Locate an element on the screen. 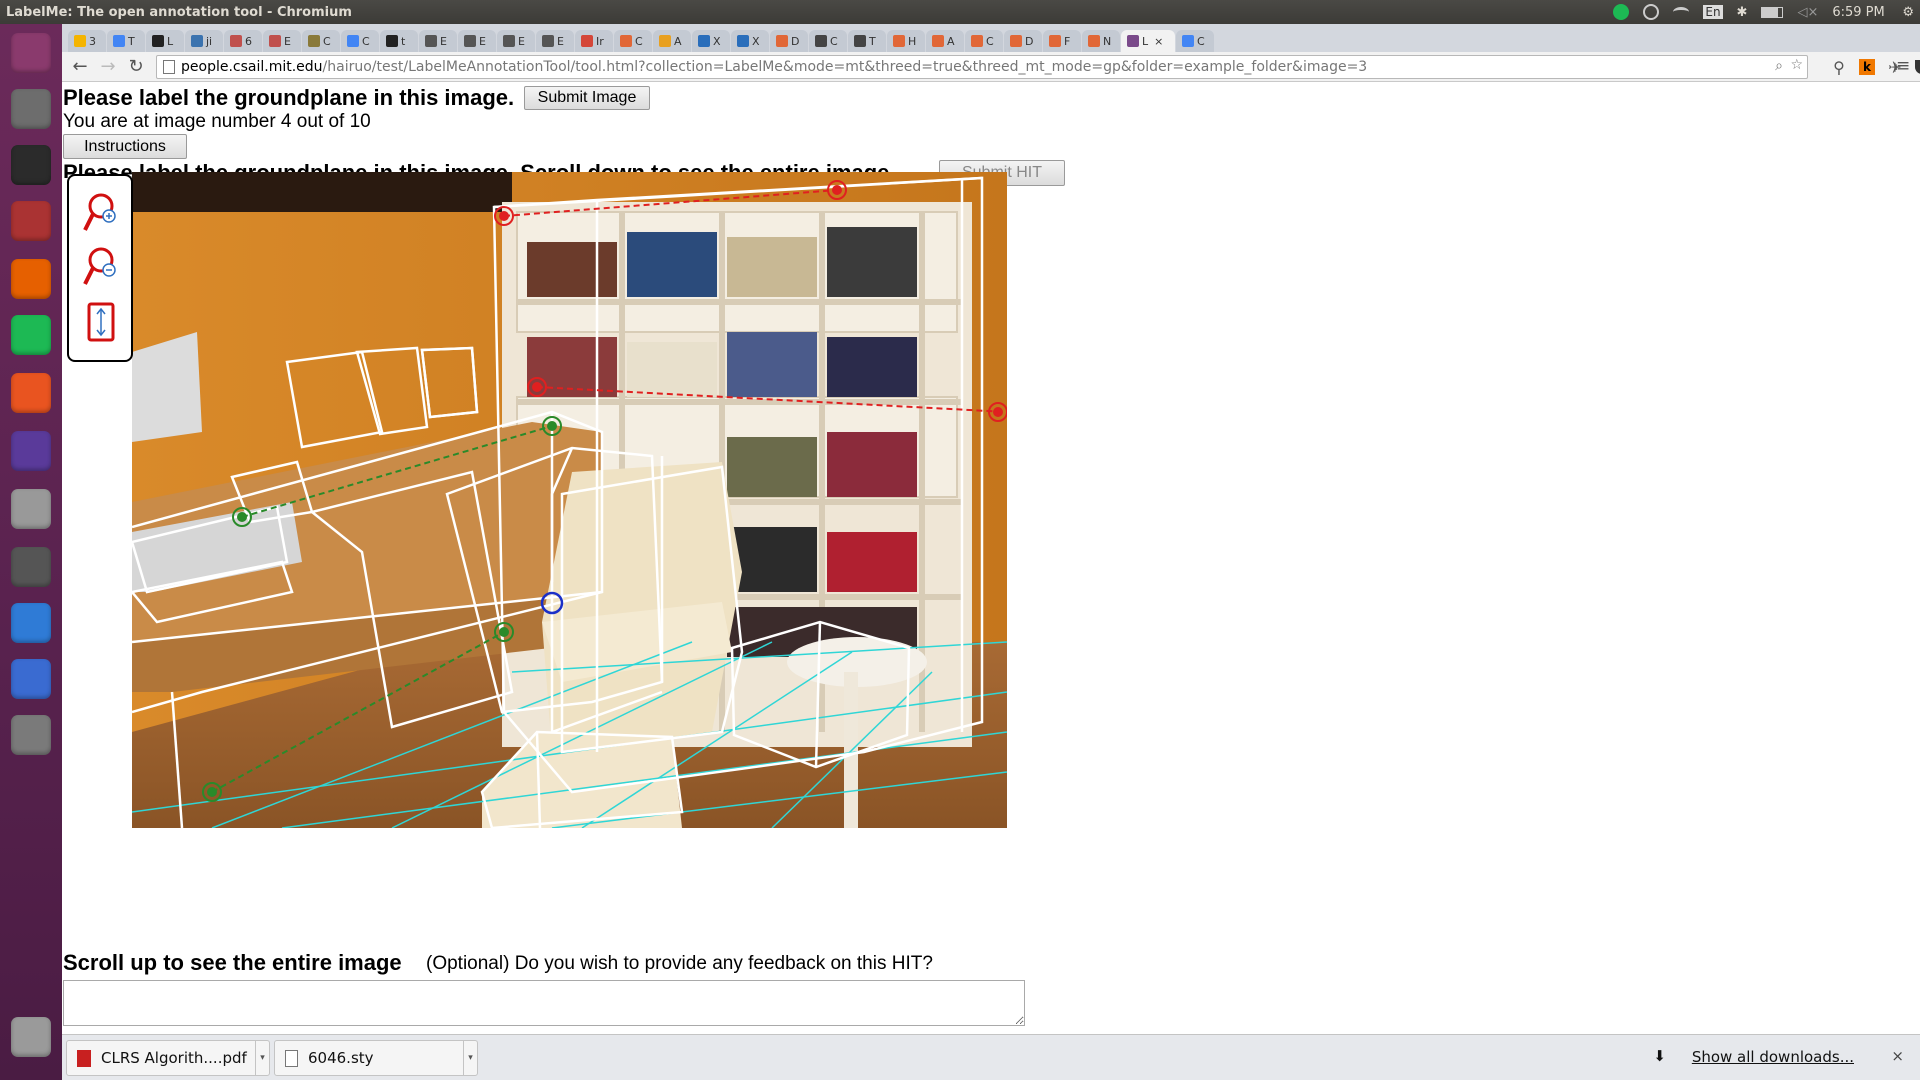 The width and height of the screenshot is (1920, 1080). tab-label: ji is located at coordinates (209, 41).